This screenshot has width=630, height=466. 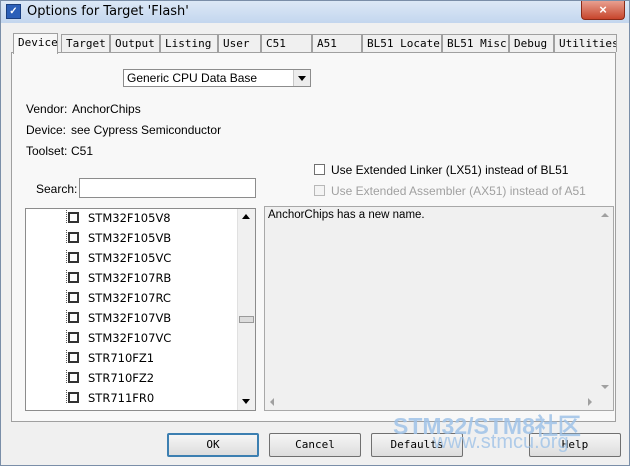 I want to click on device-database-value: Generic CPU Data Base, so click(x=192, y=78).